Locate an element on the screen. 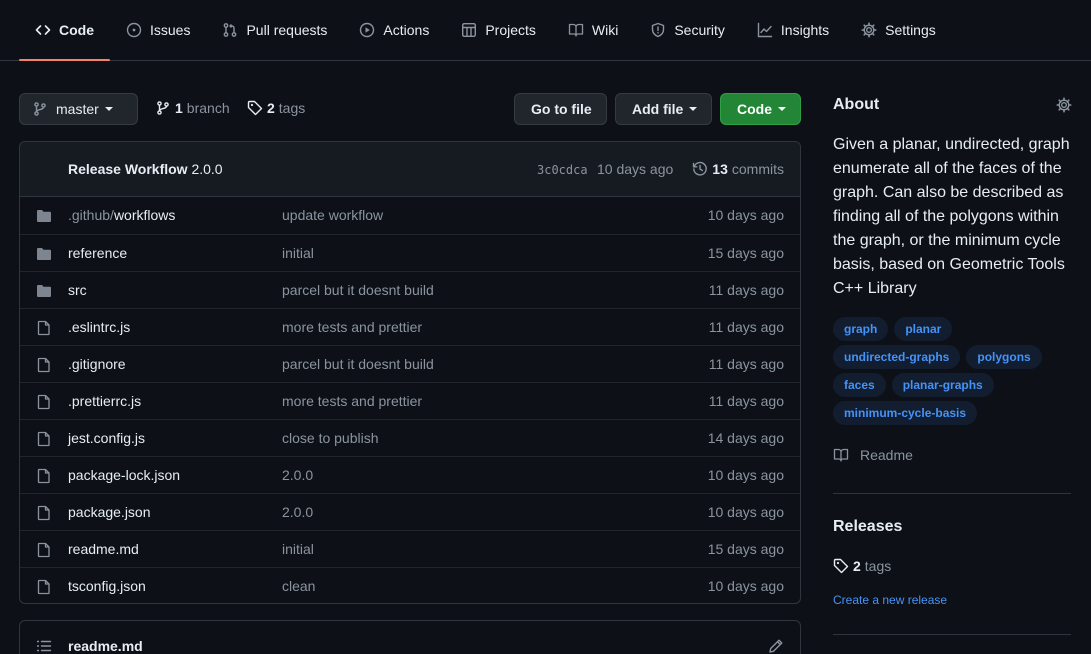 The height and width of the screenshot is (654, 1091). commit-title: Release Workflow is located at coordinates (128, 169).